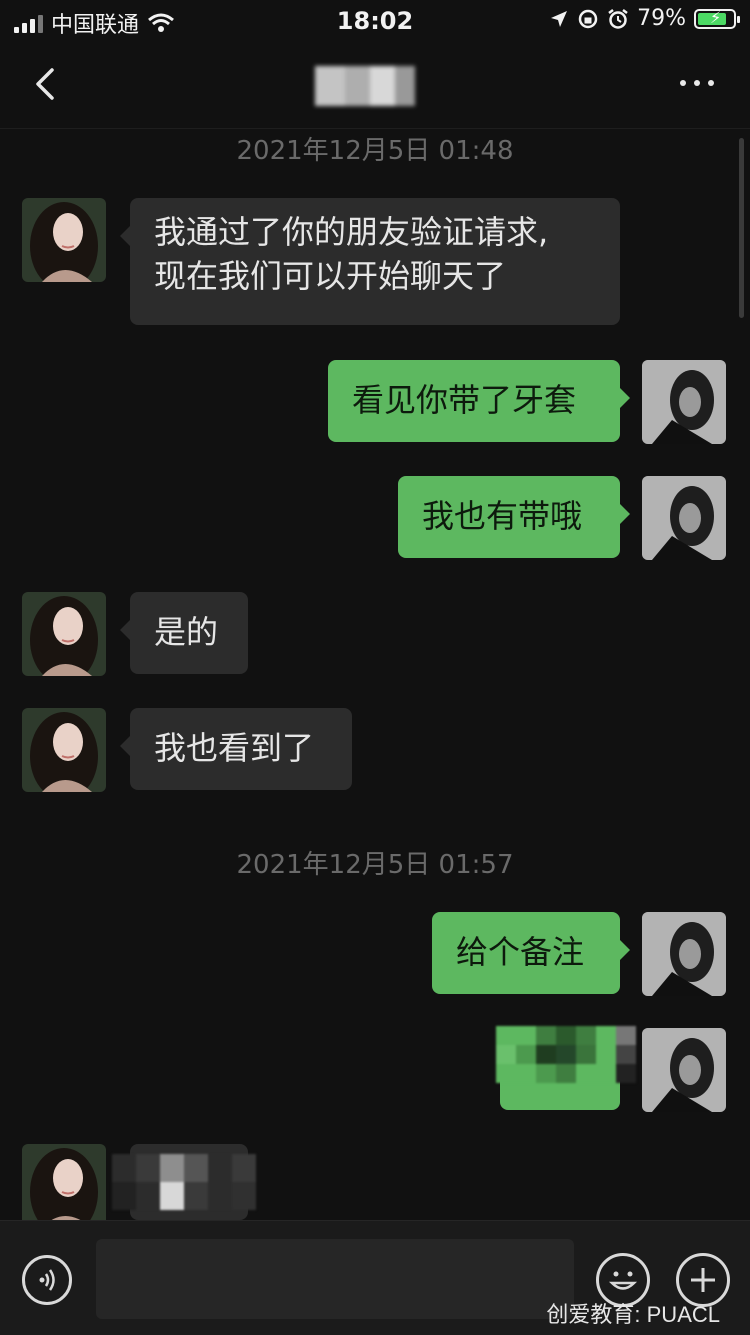 Image resolution: width=750 pixels, height=1335 pixels. I want to click on message-bubble-incoming: 我通过了你的朋友验证请求, 现在我们可以开始聊天了, so click(370, 261).